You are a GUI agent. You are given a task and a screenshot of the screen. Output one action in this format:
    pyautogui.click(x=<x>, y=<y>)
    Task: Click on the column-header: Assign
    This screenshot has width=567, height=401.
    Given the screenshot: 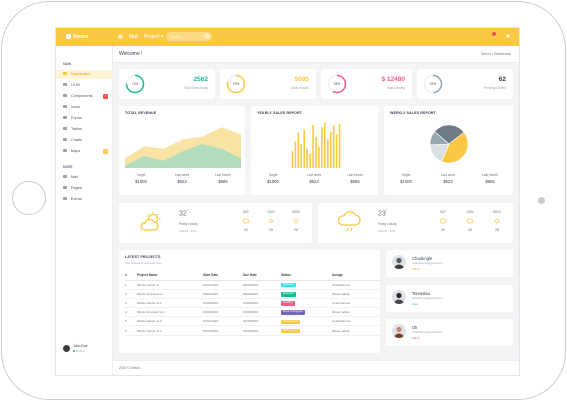 What is the action you would take?
    pyautogui.click(x=356, y=276)
    